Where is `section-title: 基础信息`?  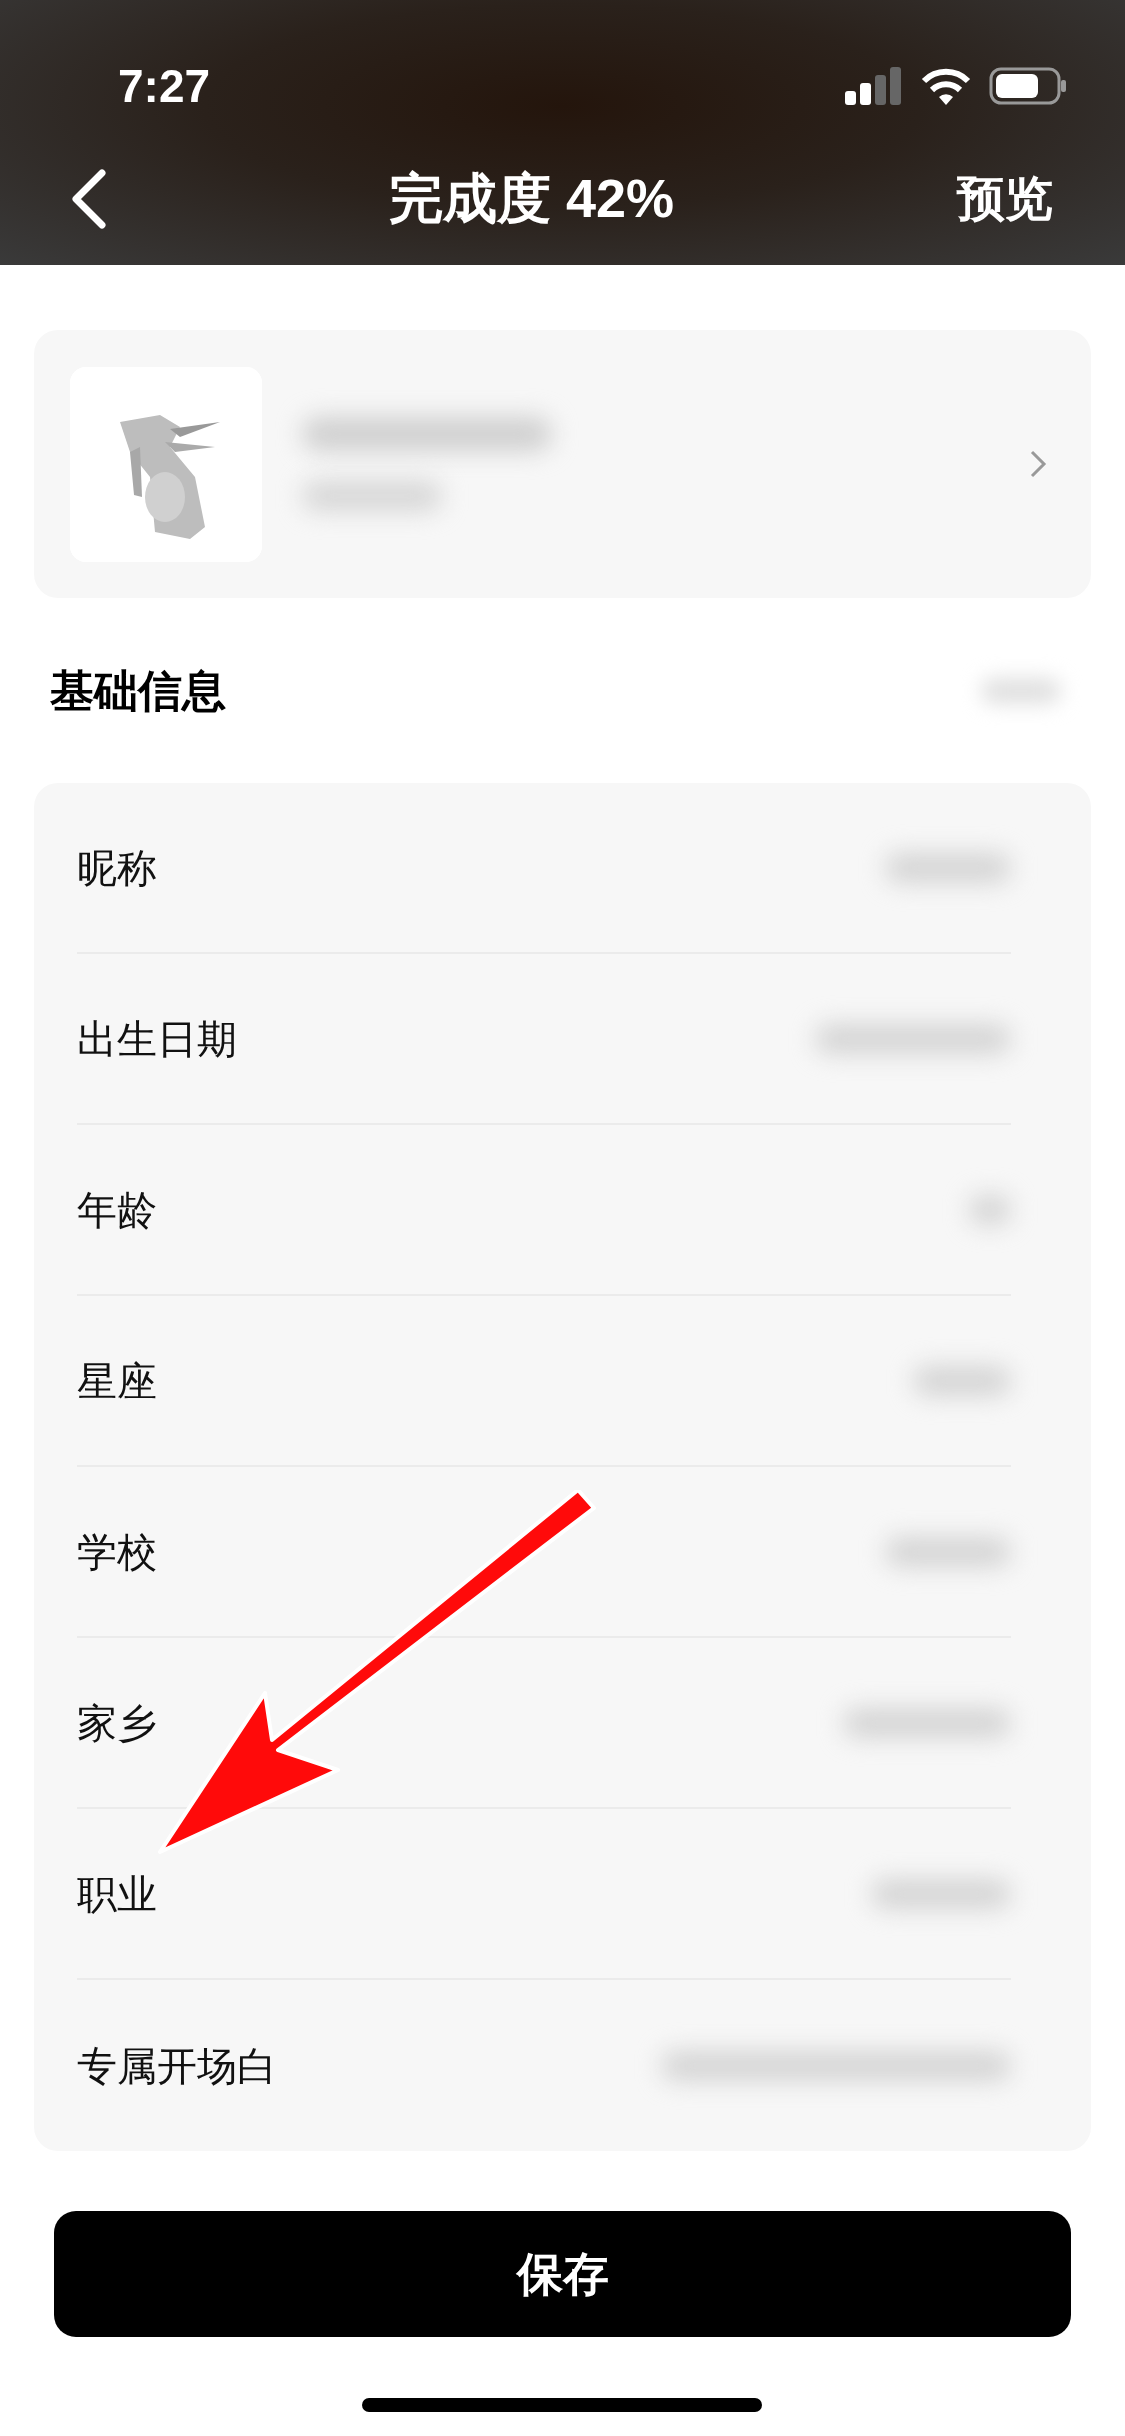 section-title: 基础信息 is located at coordinates (138, 690).